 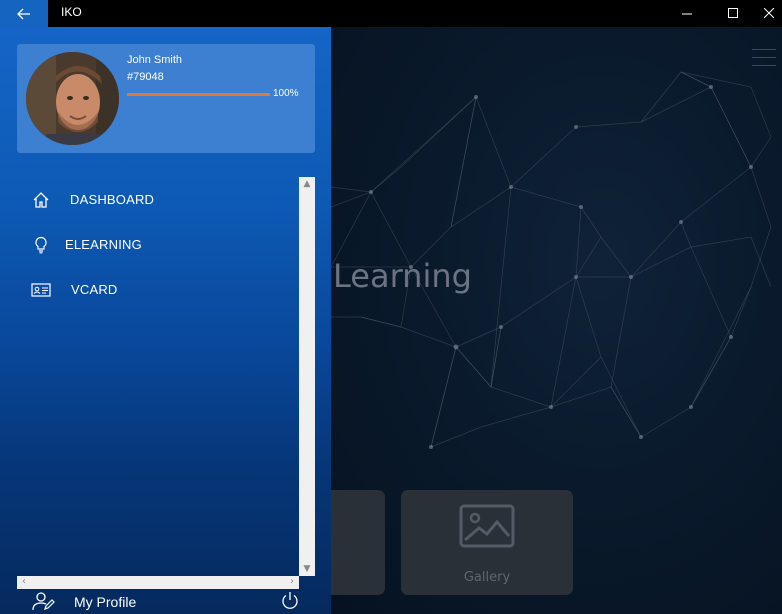 What do you see at coordinates (158, 582) in the screenshot?
I see `horizontal-scrollbar: ‹ ›` at bounding box center [158, 582].